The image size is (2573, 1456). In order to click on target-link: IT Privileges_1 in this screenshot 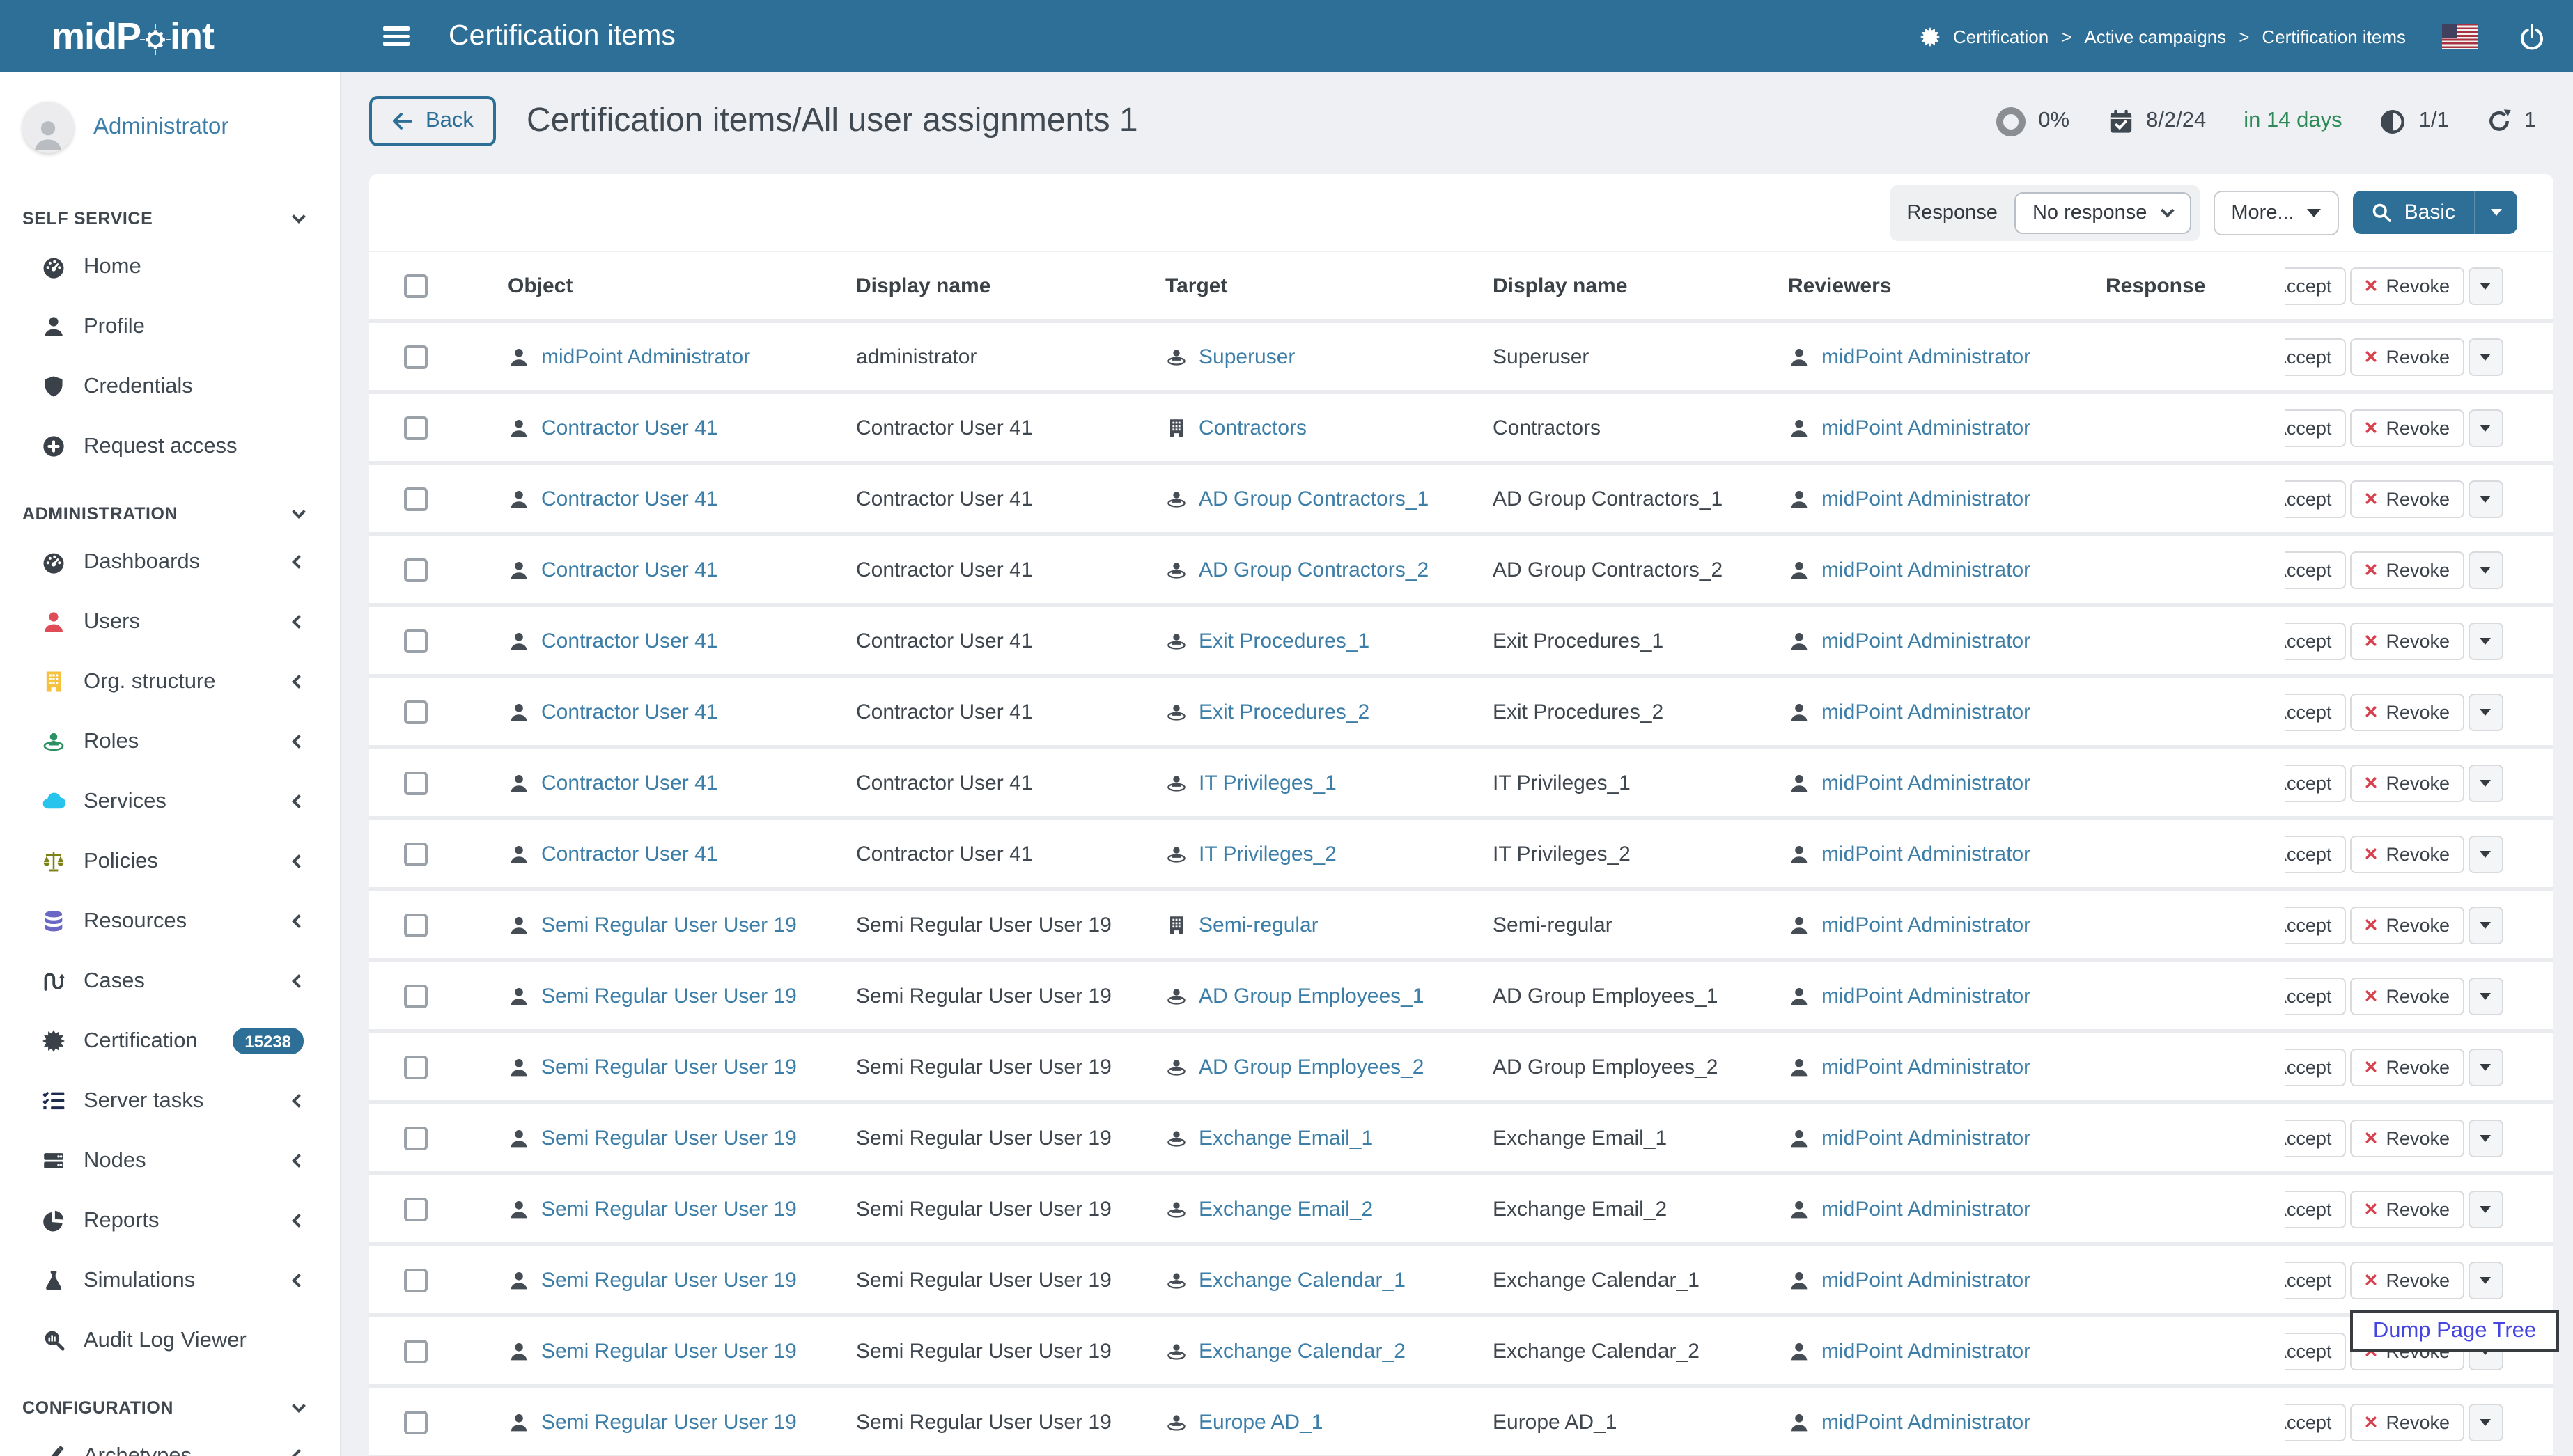, I will do `click(1268, 782)`.